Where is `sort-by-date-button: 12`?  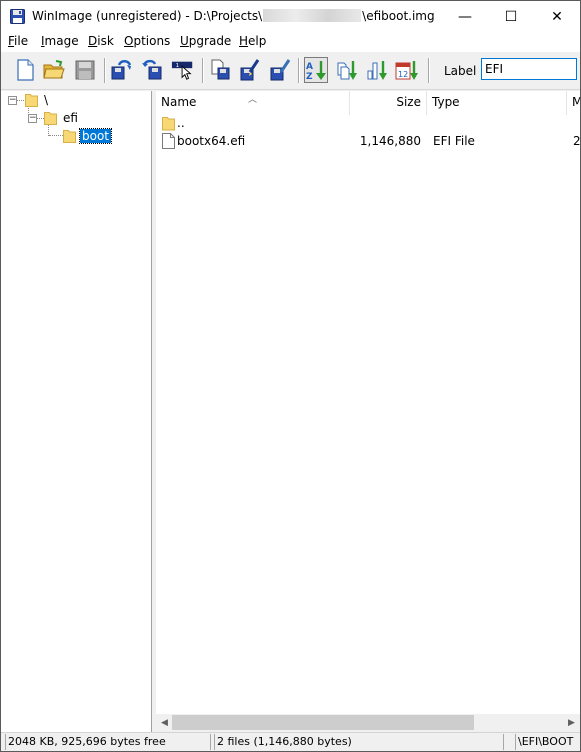 sort-by-date-button: 12 is located at coordinates (407, 70).